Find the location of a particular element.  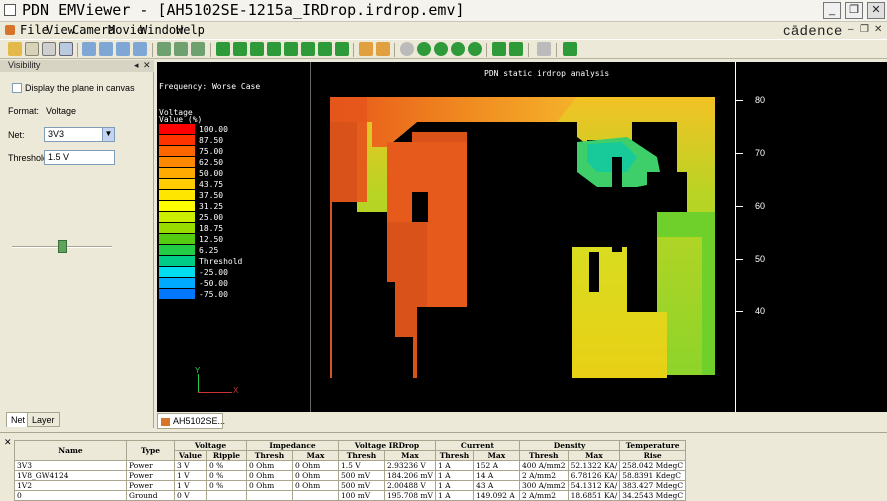

zoom-fit-icon is located at coordinates (89, 49).